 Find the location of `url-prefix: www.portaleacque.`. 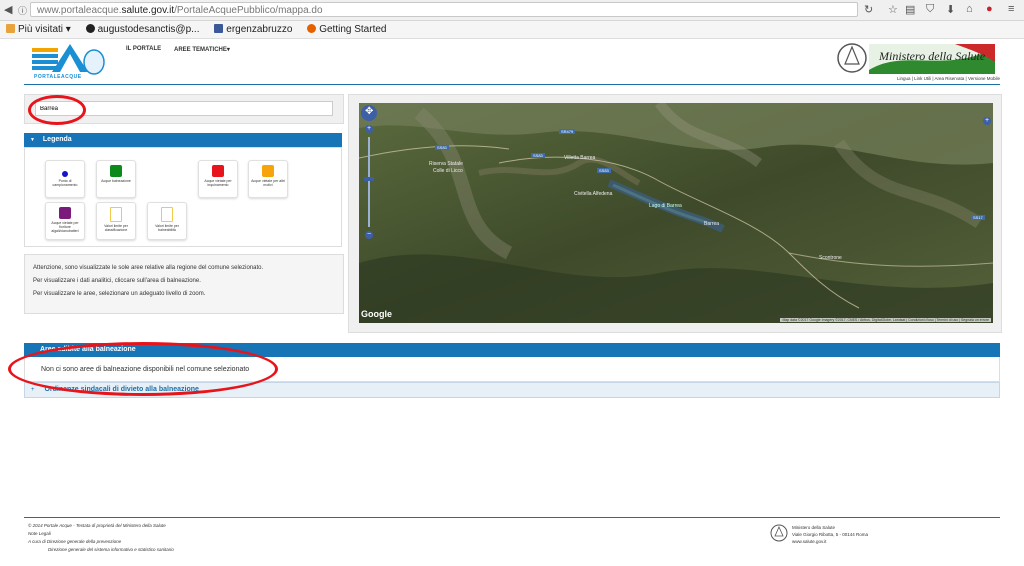

url-prefix: www.portaleacque. is located at coordinates (79, 10).